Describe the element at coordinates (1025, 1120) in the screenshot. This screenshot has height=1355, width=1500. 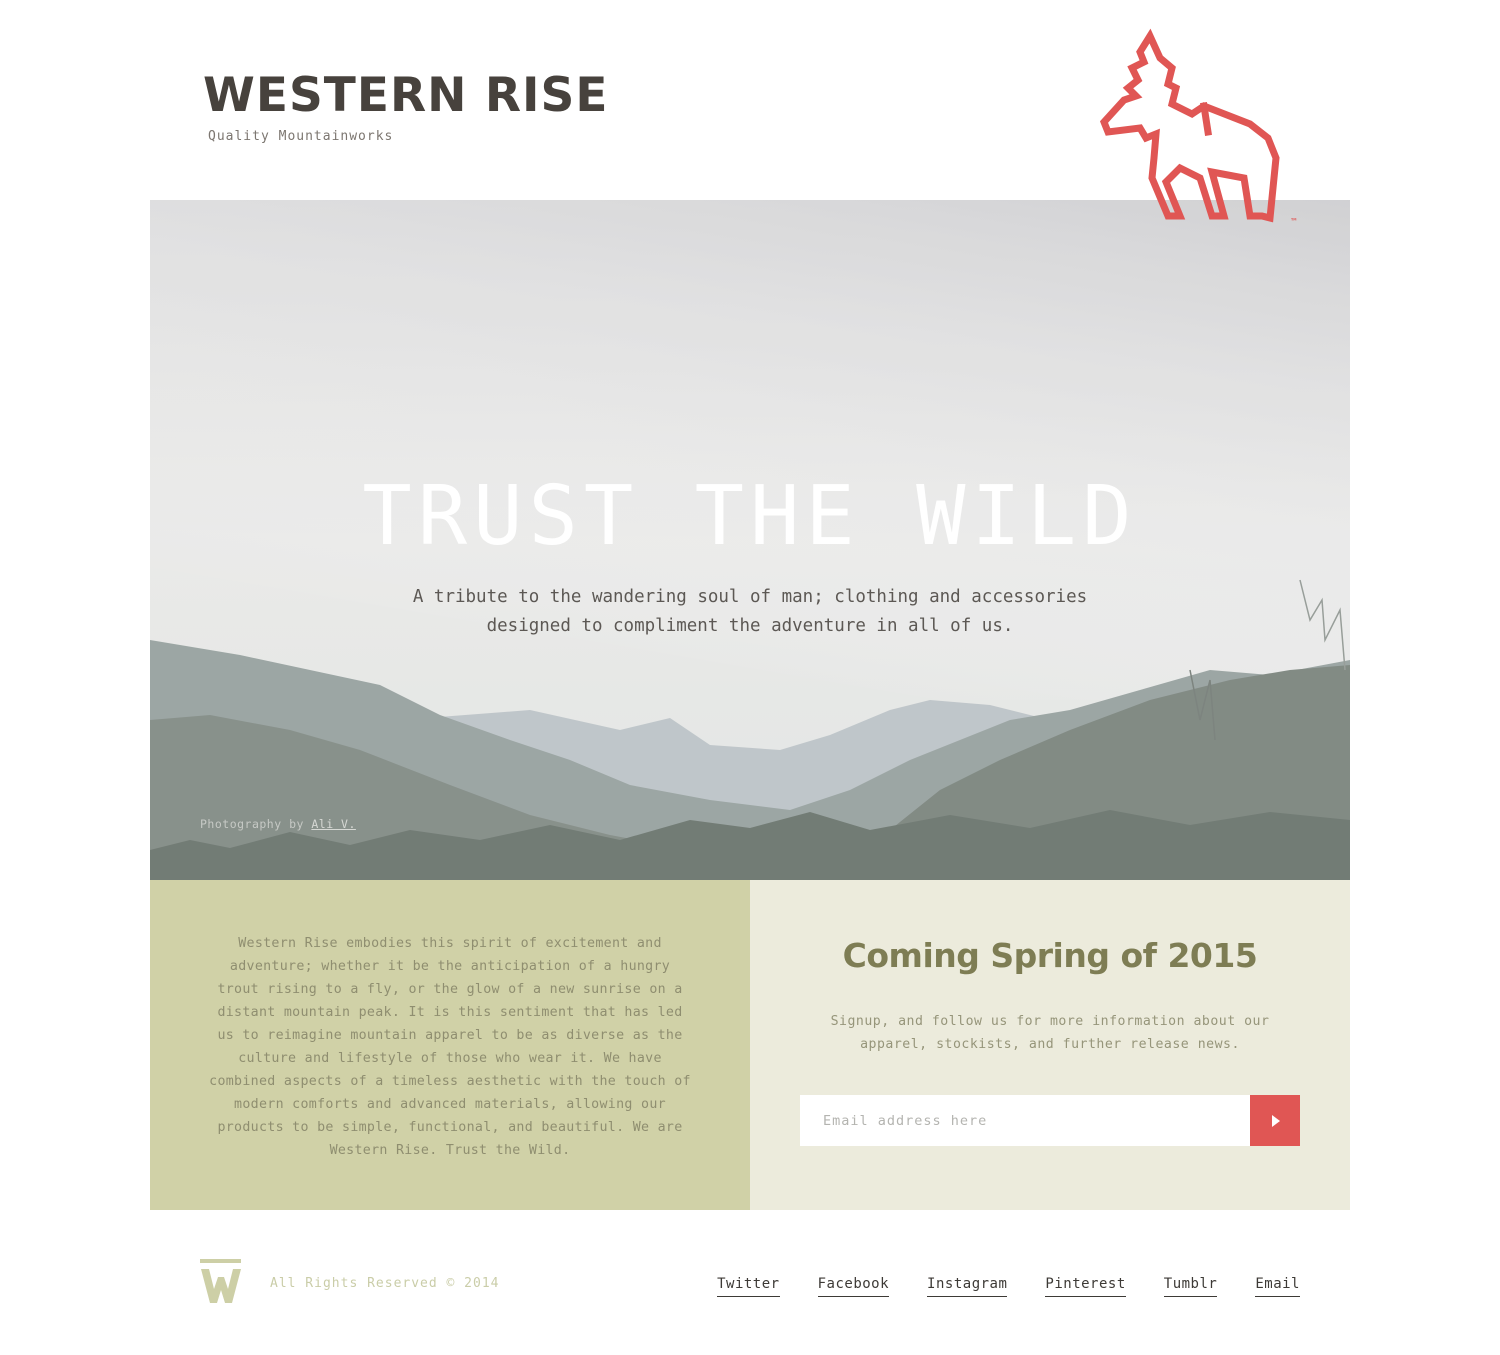
I see `email-input` at that location.